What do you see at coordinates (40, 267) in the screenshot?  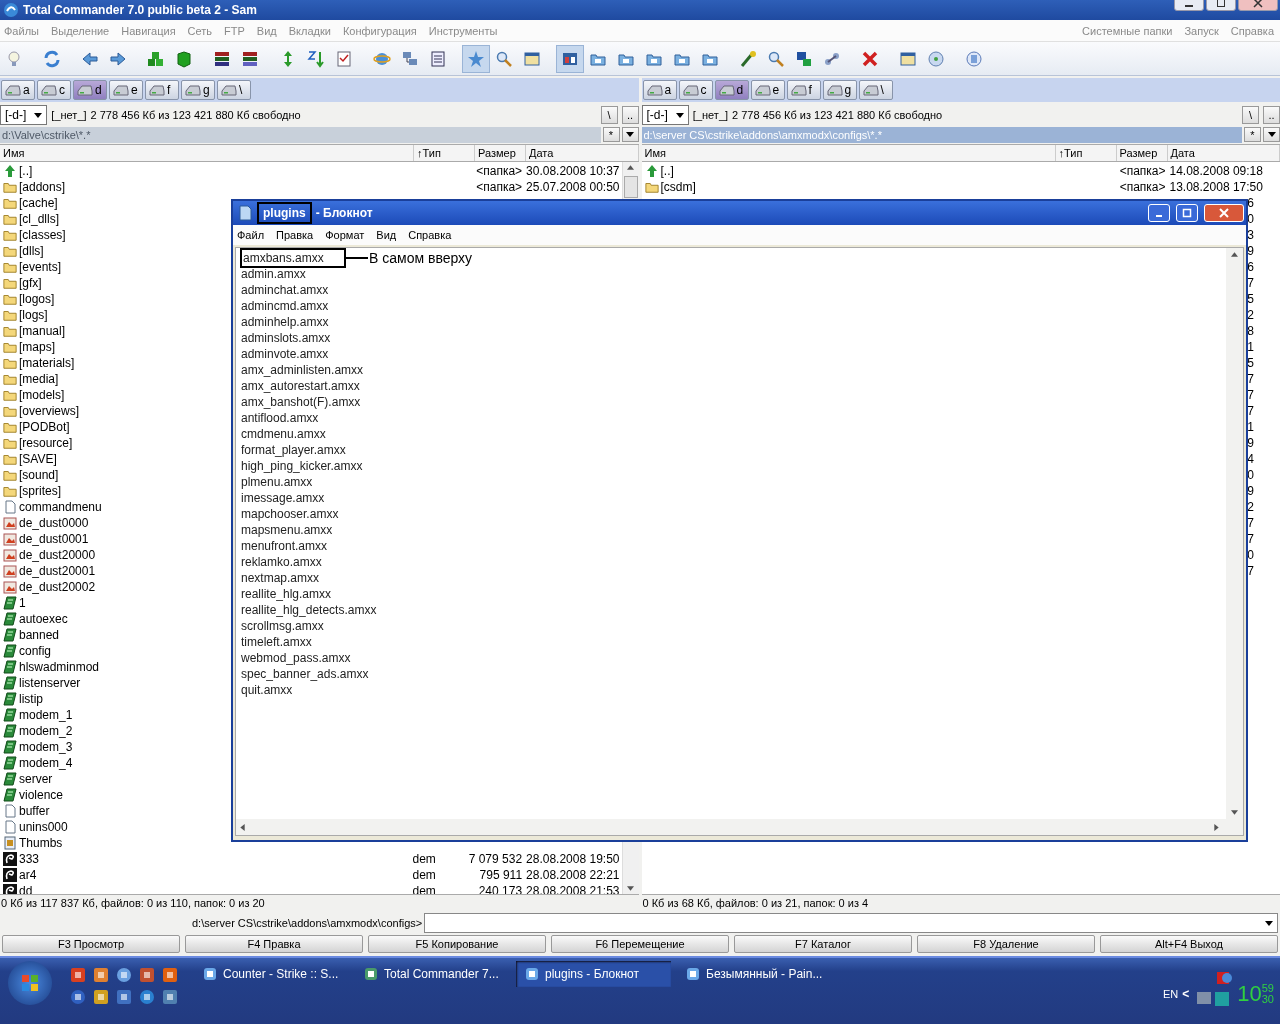 I see `file-name: [events]` at bounding box center [40, 267].